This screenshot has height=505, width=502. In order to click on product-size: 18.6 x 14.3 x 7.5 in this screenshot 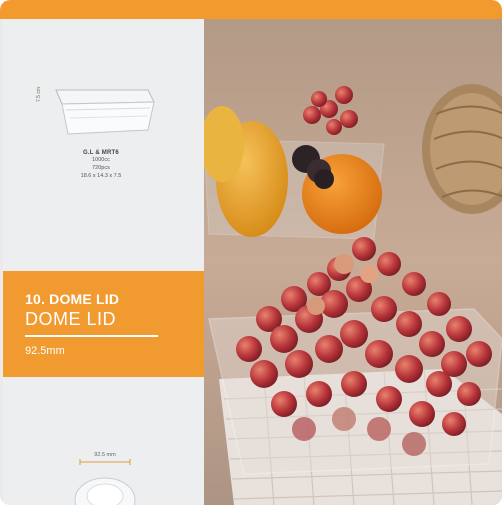, I will do `click(101, 176)`.